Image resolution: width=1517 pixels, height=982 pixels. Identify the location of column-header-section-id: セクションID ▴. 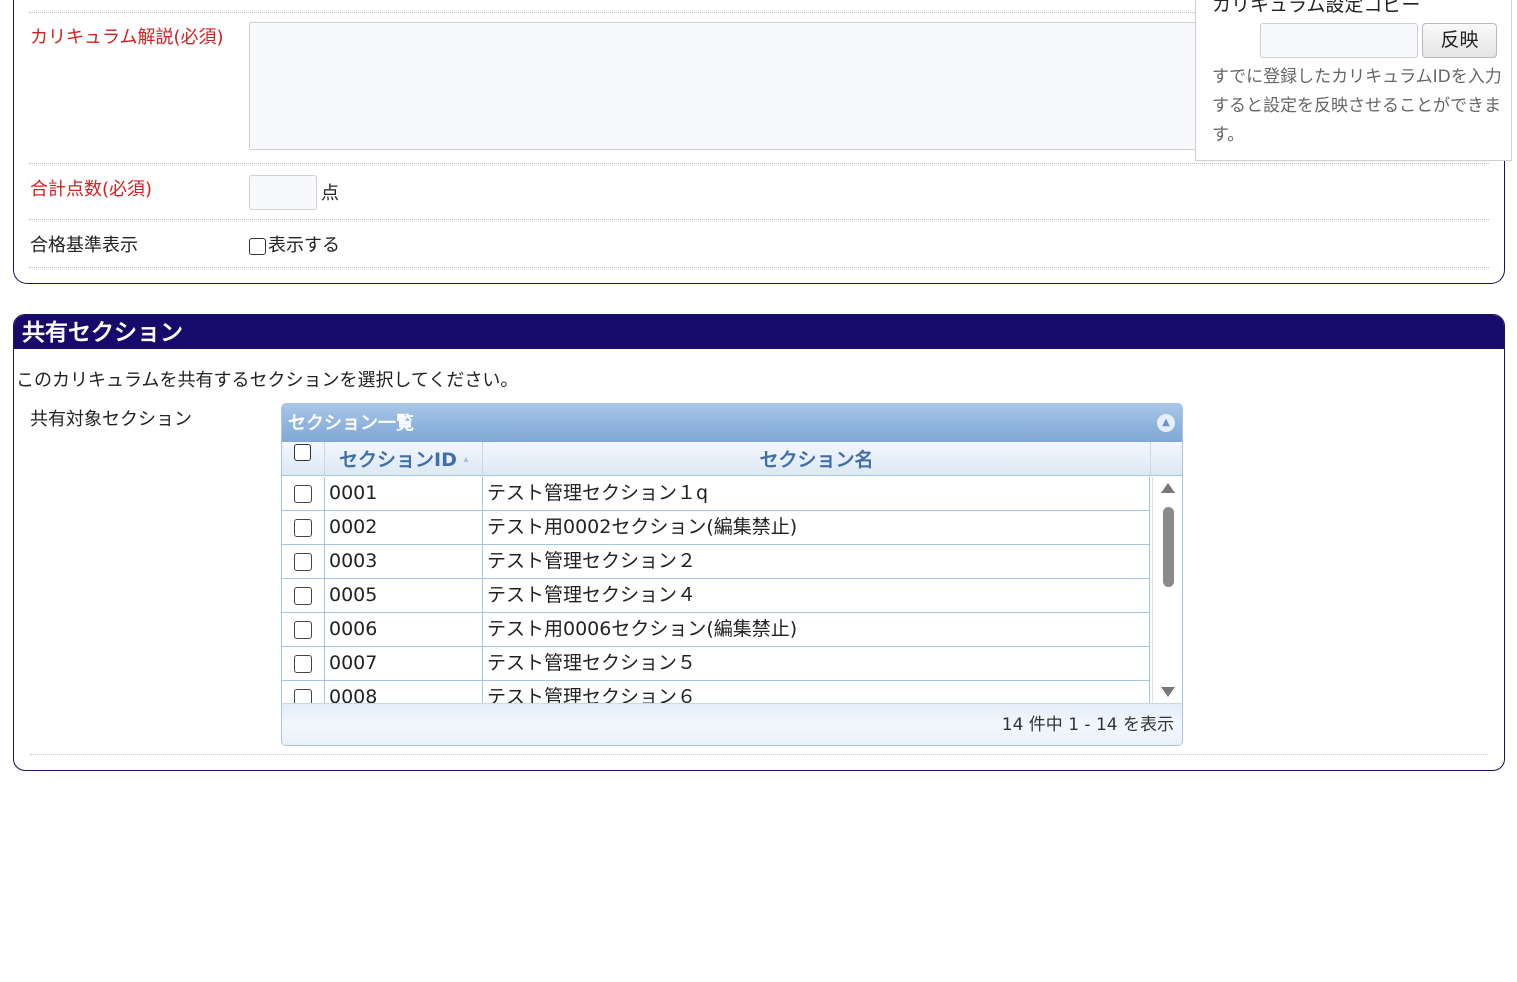
(404, 459).